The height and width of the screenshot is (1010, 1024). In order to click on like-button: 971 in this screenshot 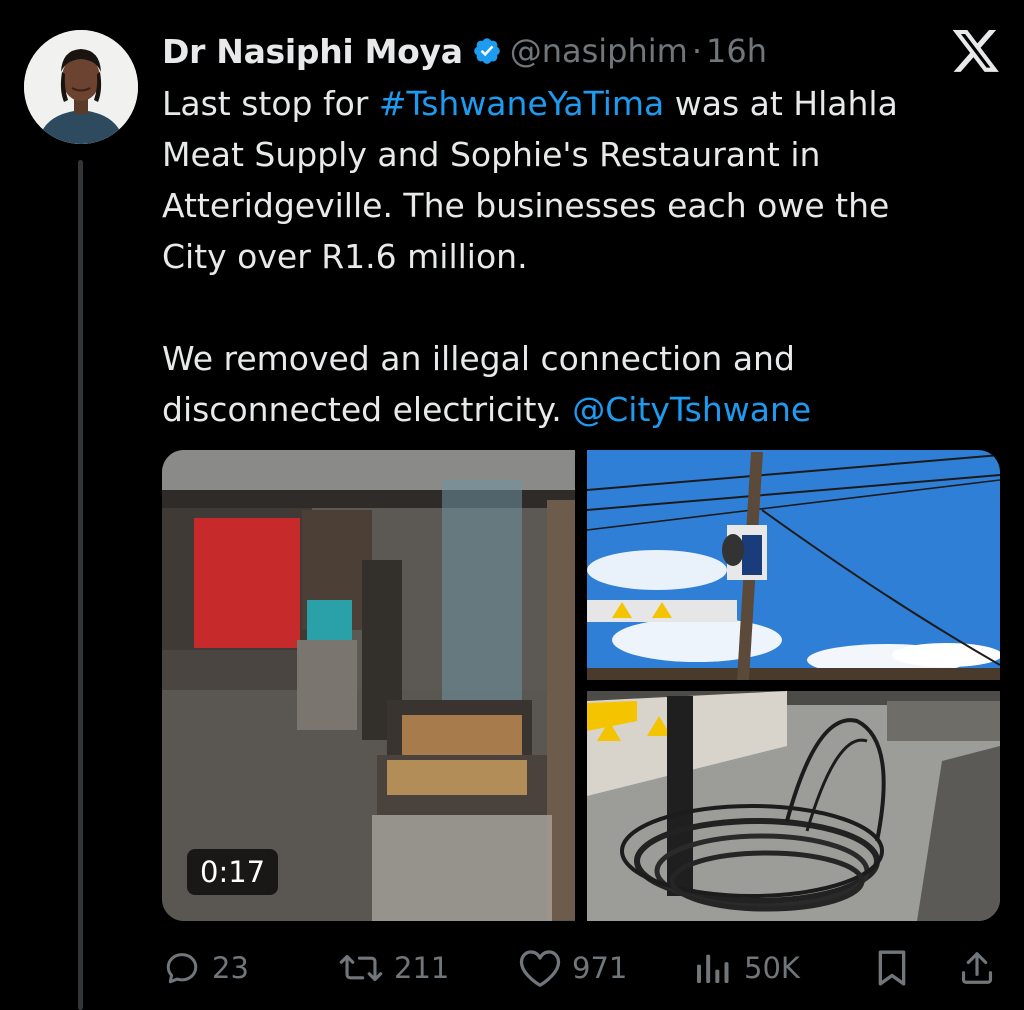, I will do `click(572, 968)`.